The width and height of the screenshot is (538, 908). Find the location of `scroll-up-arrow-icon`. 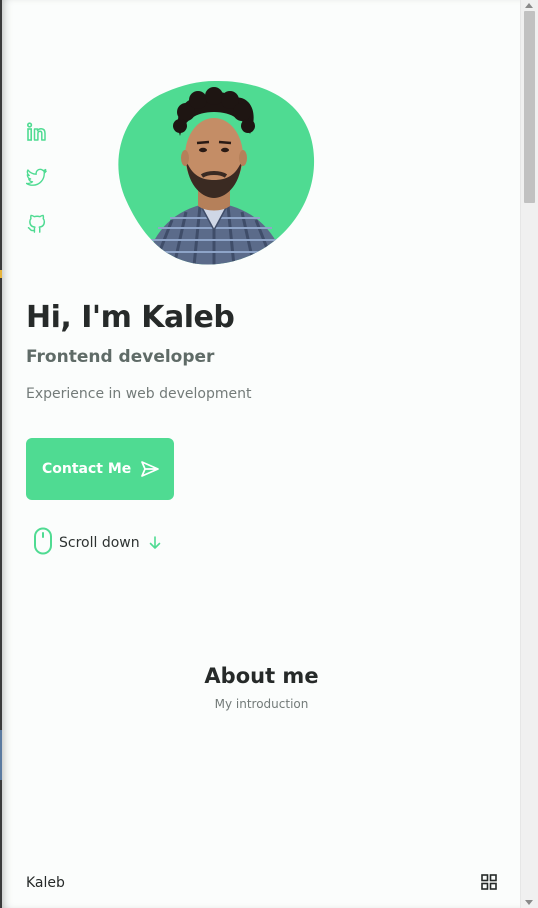

scroll-up-arrow-icon is located at coordinates (529, 5).